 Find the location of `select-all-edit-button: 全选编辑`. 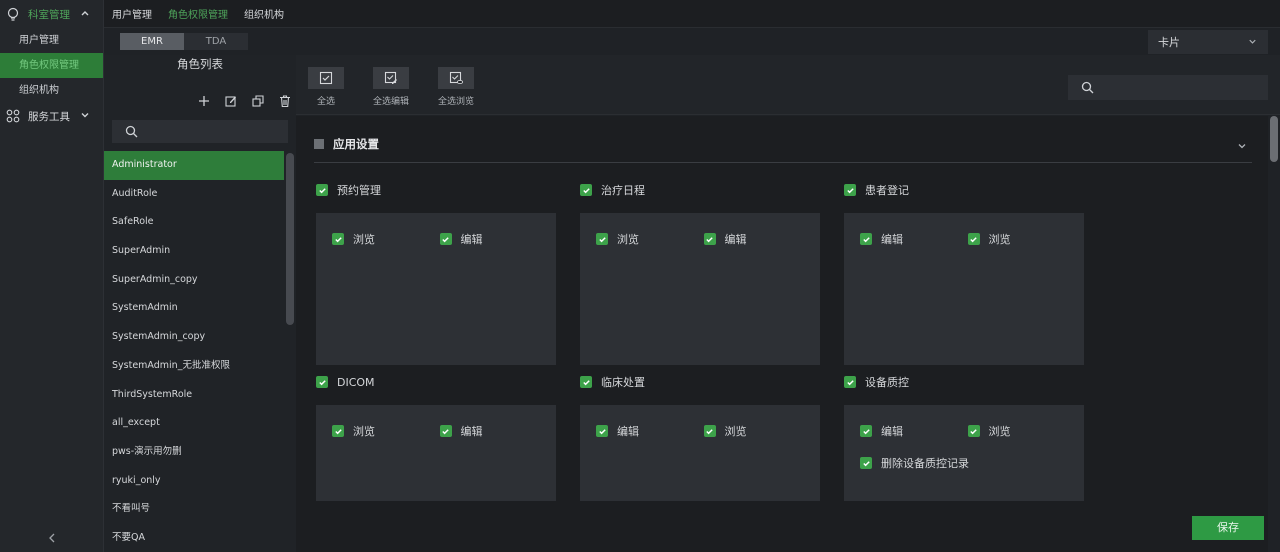

select-all-edit-button: 全选编辑 is located at coordinates (391, 87).